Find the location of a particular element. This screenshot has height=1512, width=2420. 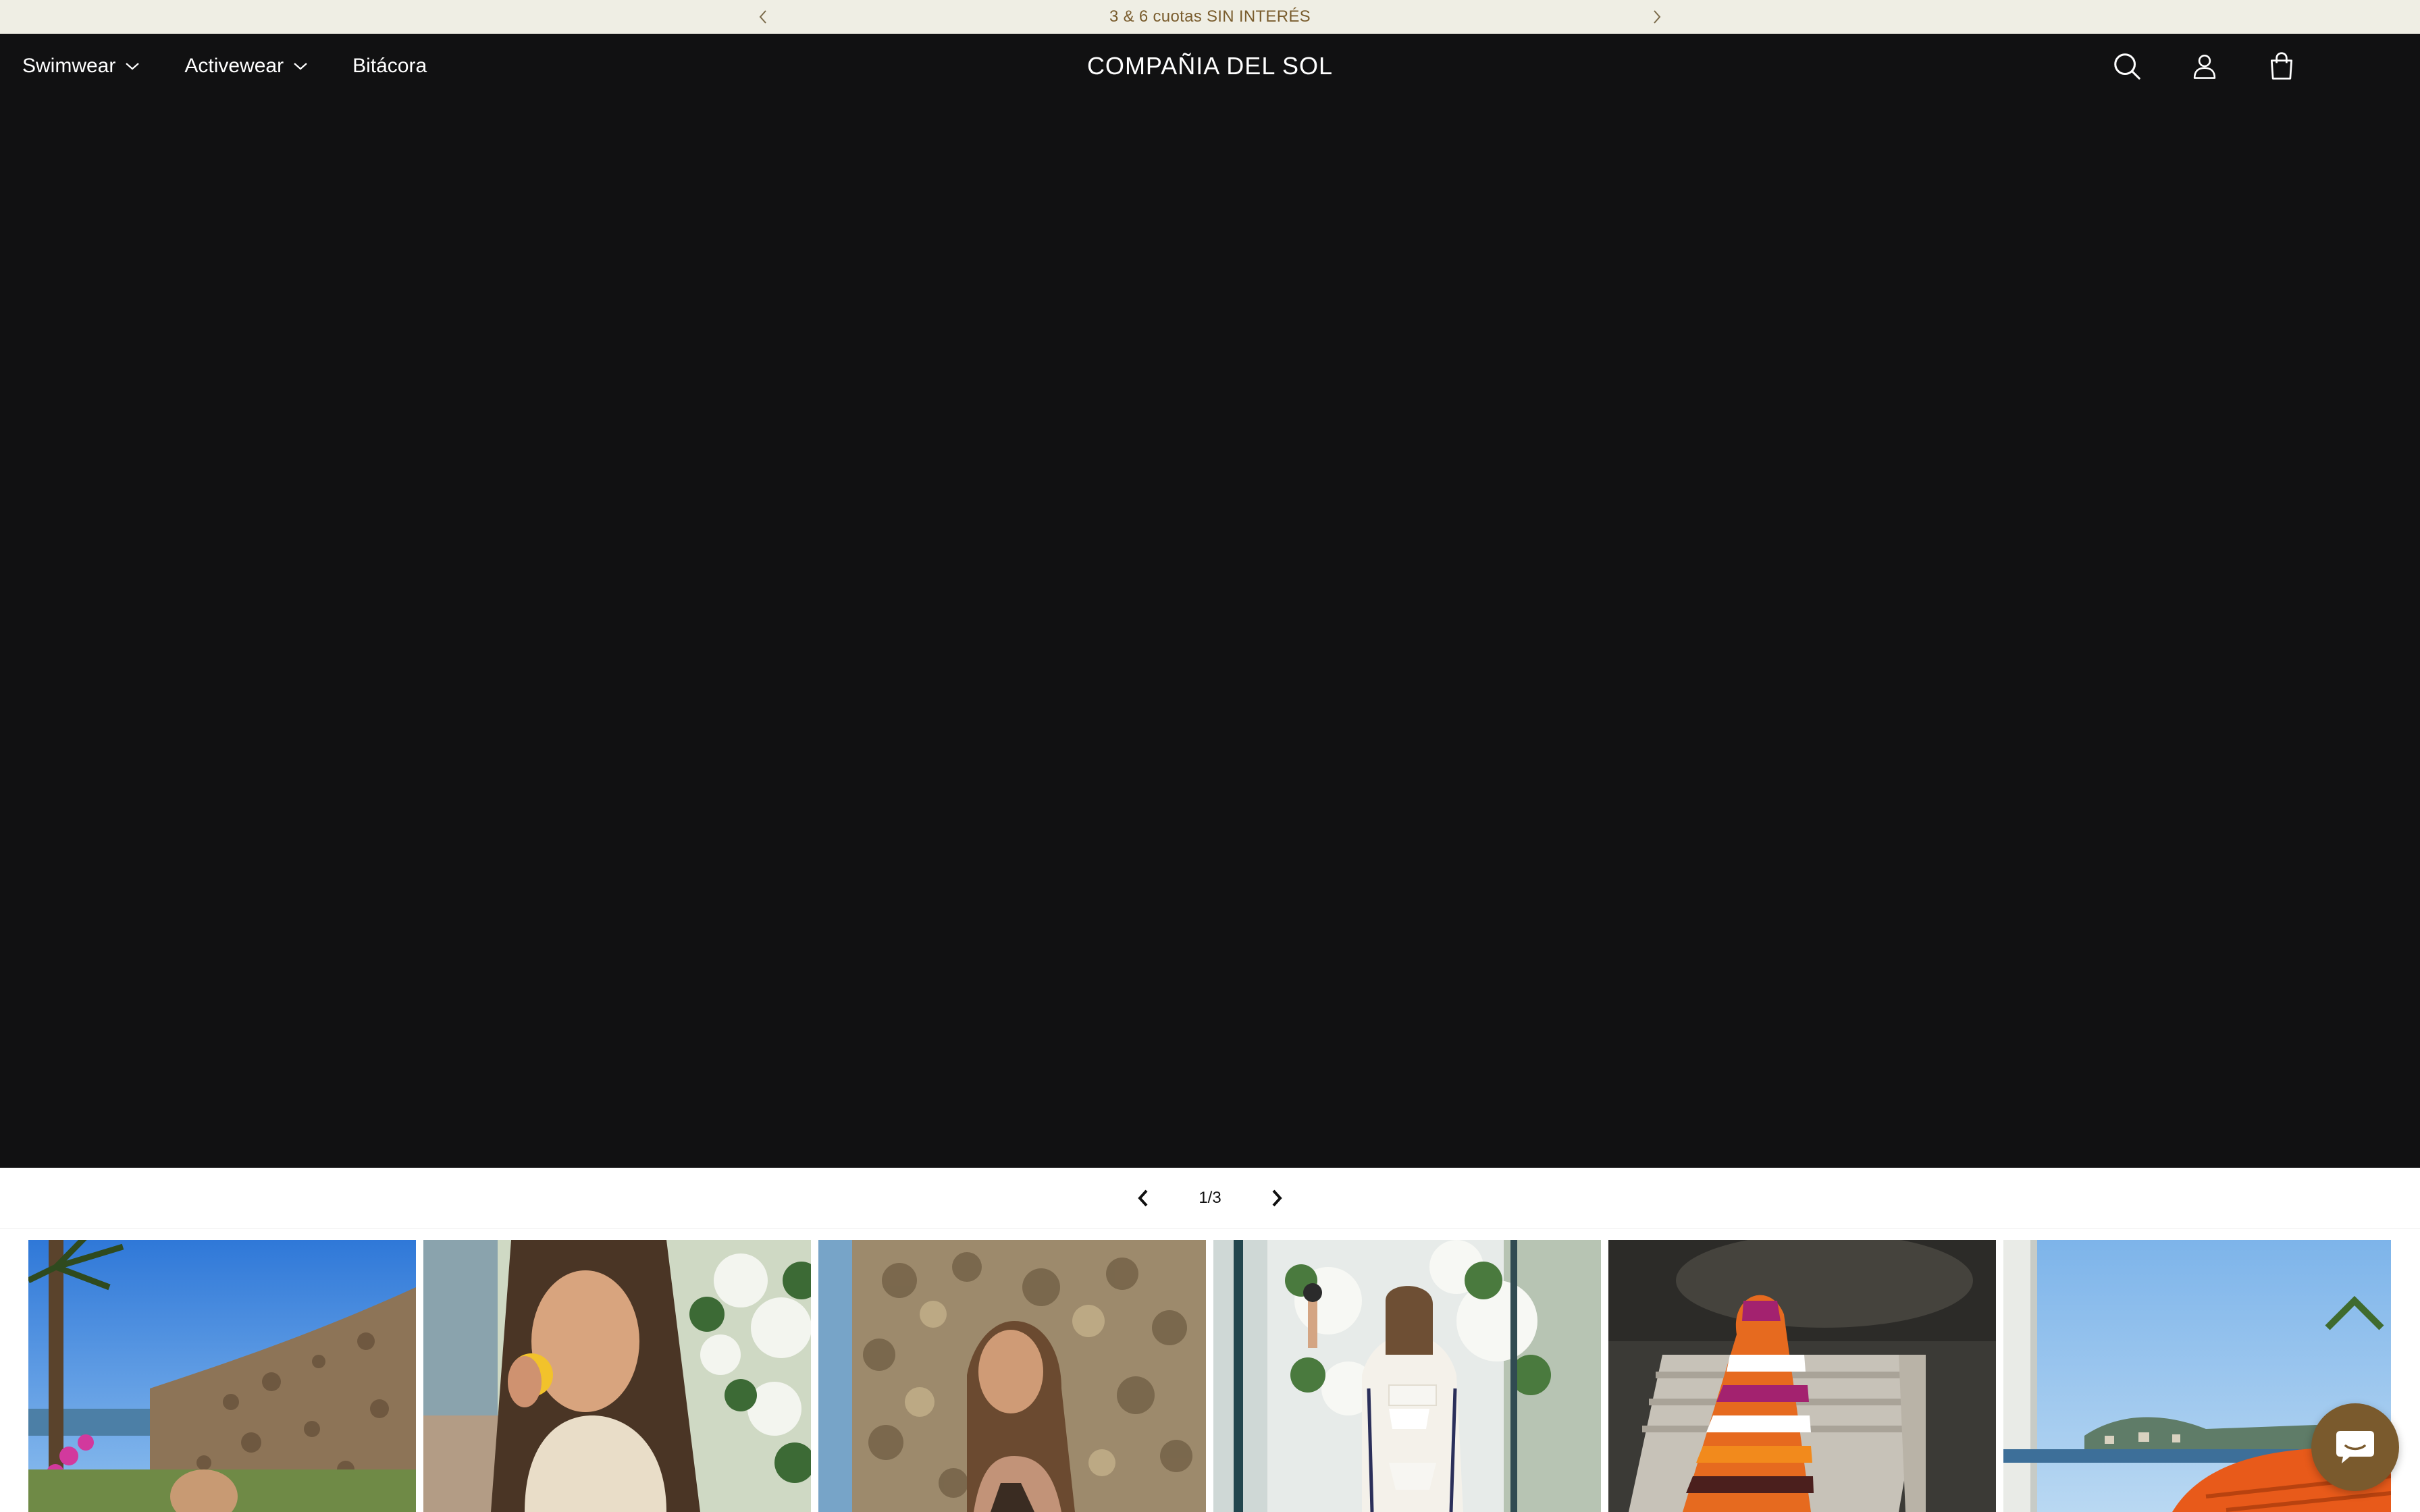

announcement-bar: 3 & 6 cuotas SIN INTERÉS is located at coordinates (1210, 17).